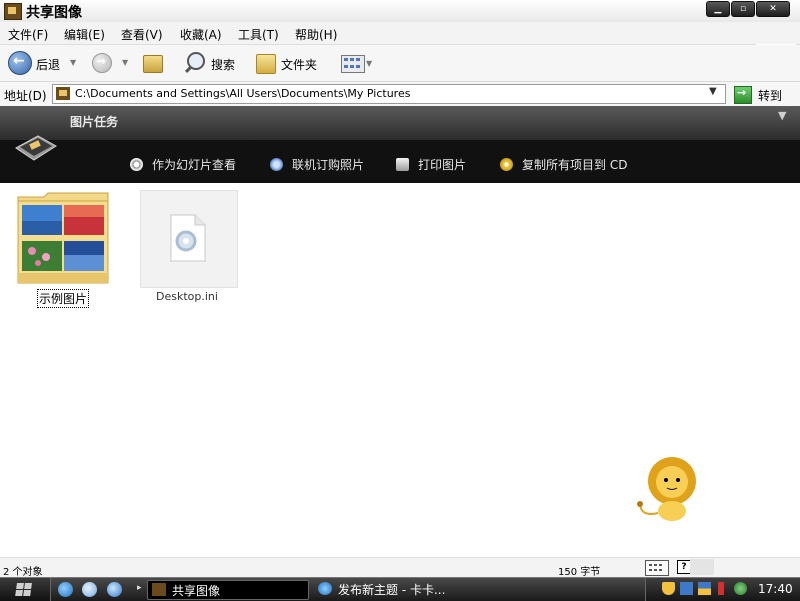  What do you see at coordinates (94, 122) in the screenshot?
I see `task-pane-title: 图片任务` at bounding box center [94, 122].